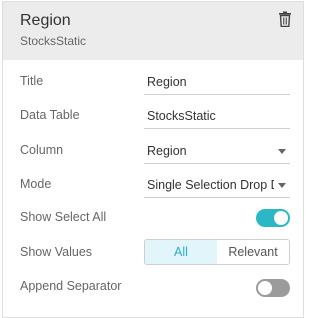 The height and width of the screenshot is (318, 320). I want to click on panel-subtitle: StocksStatic, so click(53, 41).